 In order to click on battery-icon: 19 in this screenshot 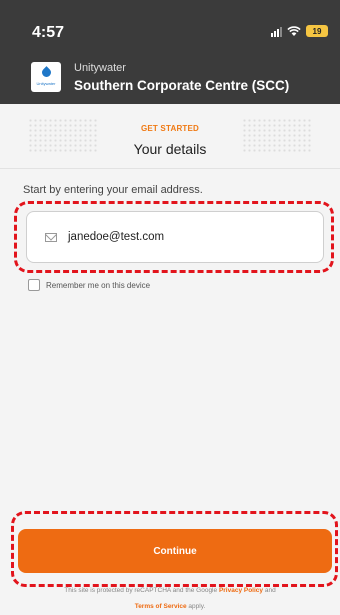, I will do `click(317, 31)`.